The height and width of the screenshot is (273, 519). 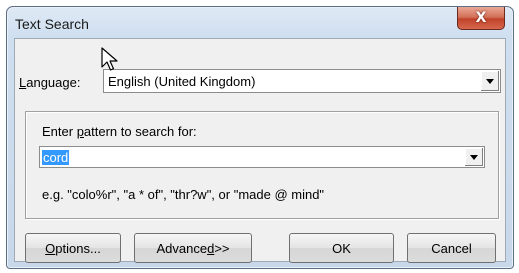 I want to click on dialog-title: Text Search, so click(x=52, y=24).